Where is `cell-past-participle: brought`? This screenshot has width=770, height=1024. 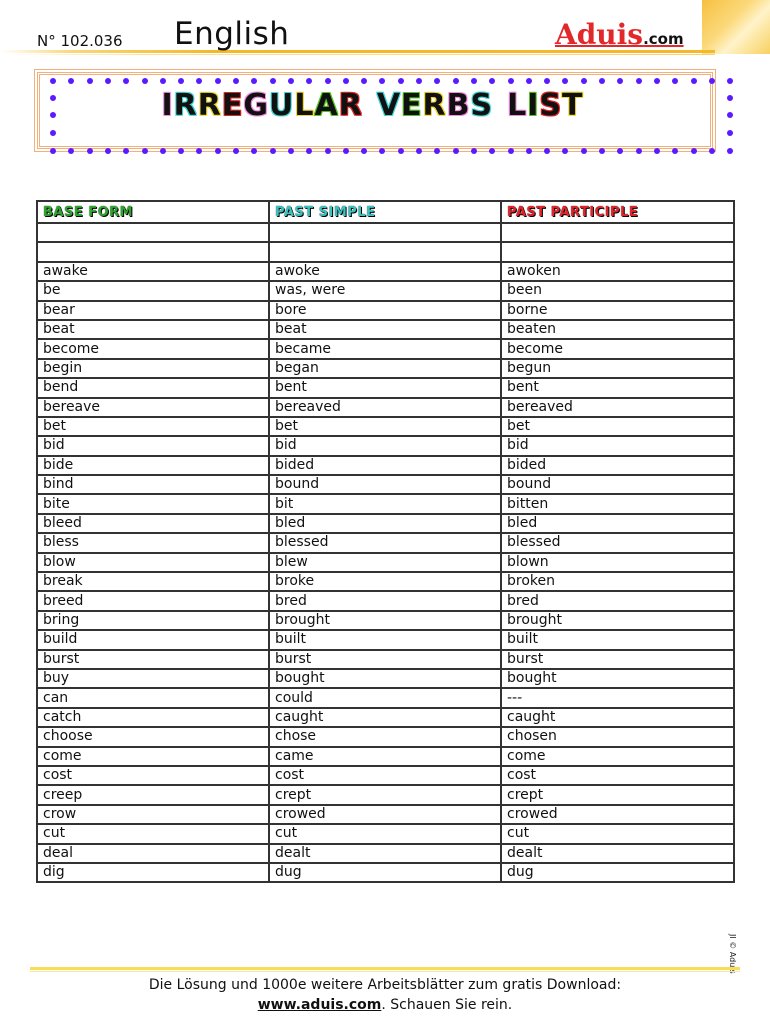
cell-past-participle: brought is located at coordinates (617, 620).